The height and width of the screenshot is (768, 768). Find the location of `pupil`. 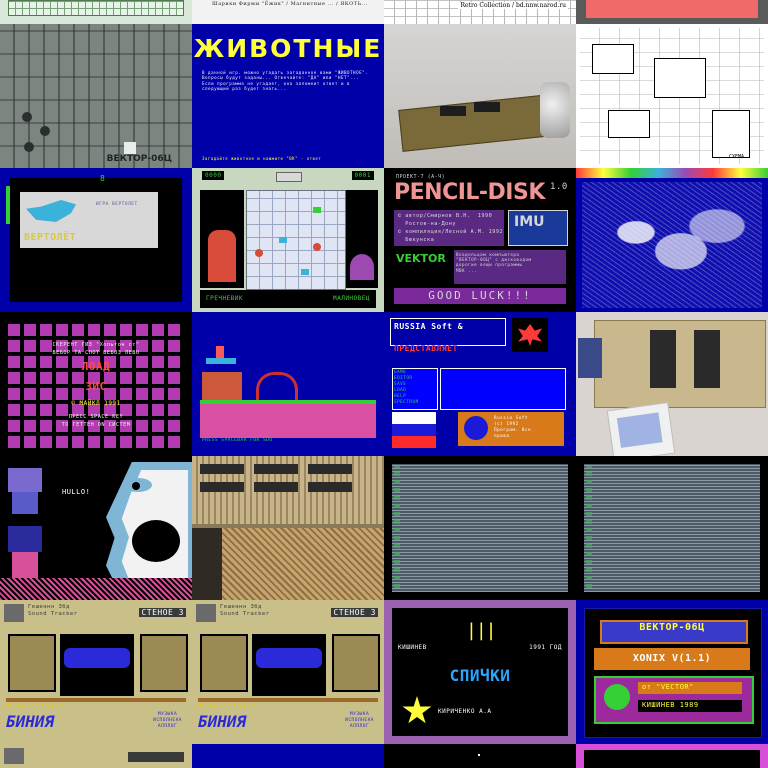

pupil is located at coordinates (136, 486).